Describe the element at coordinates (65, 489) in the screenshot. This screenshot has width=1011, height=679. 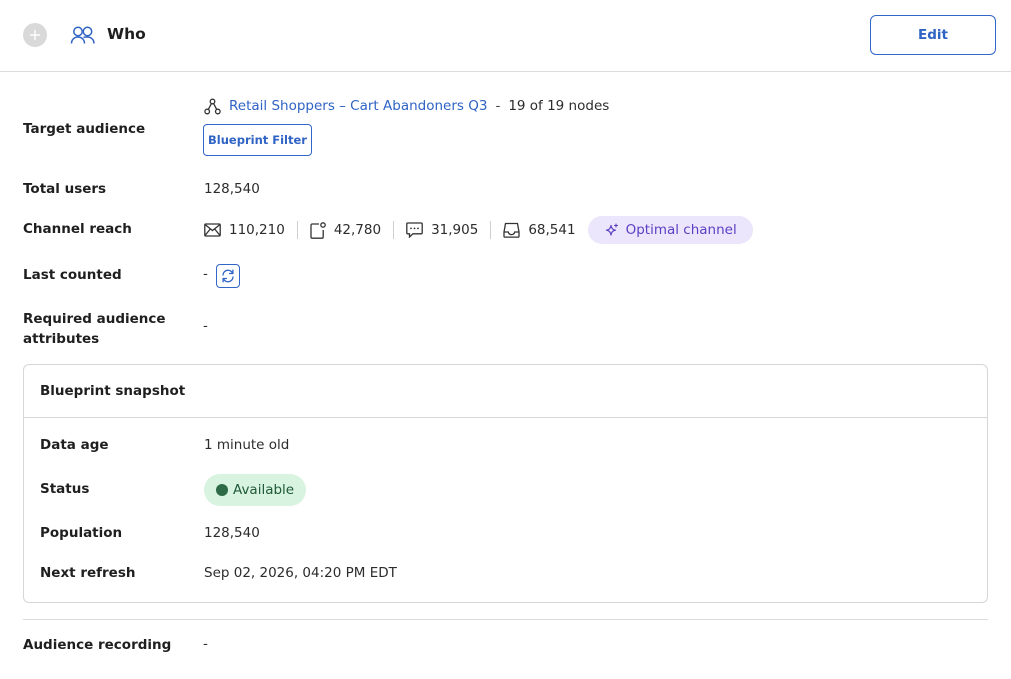
I see `status-label: Status` at that location.